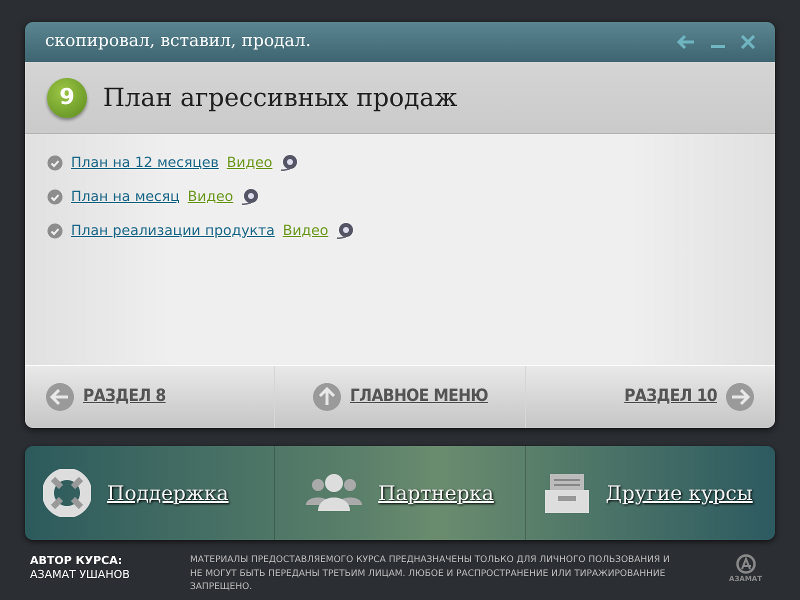  I want to click on section-number-badge: 9, so click(67, 98).